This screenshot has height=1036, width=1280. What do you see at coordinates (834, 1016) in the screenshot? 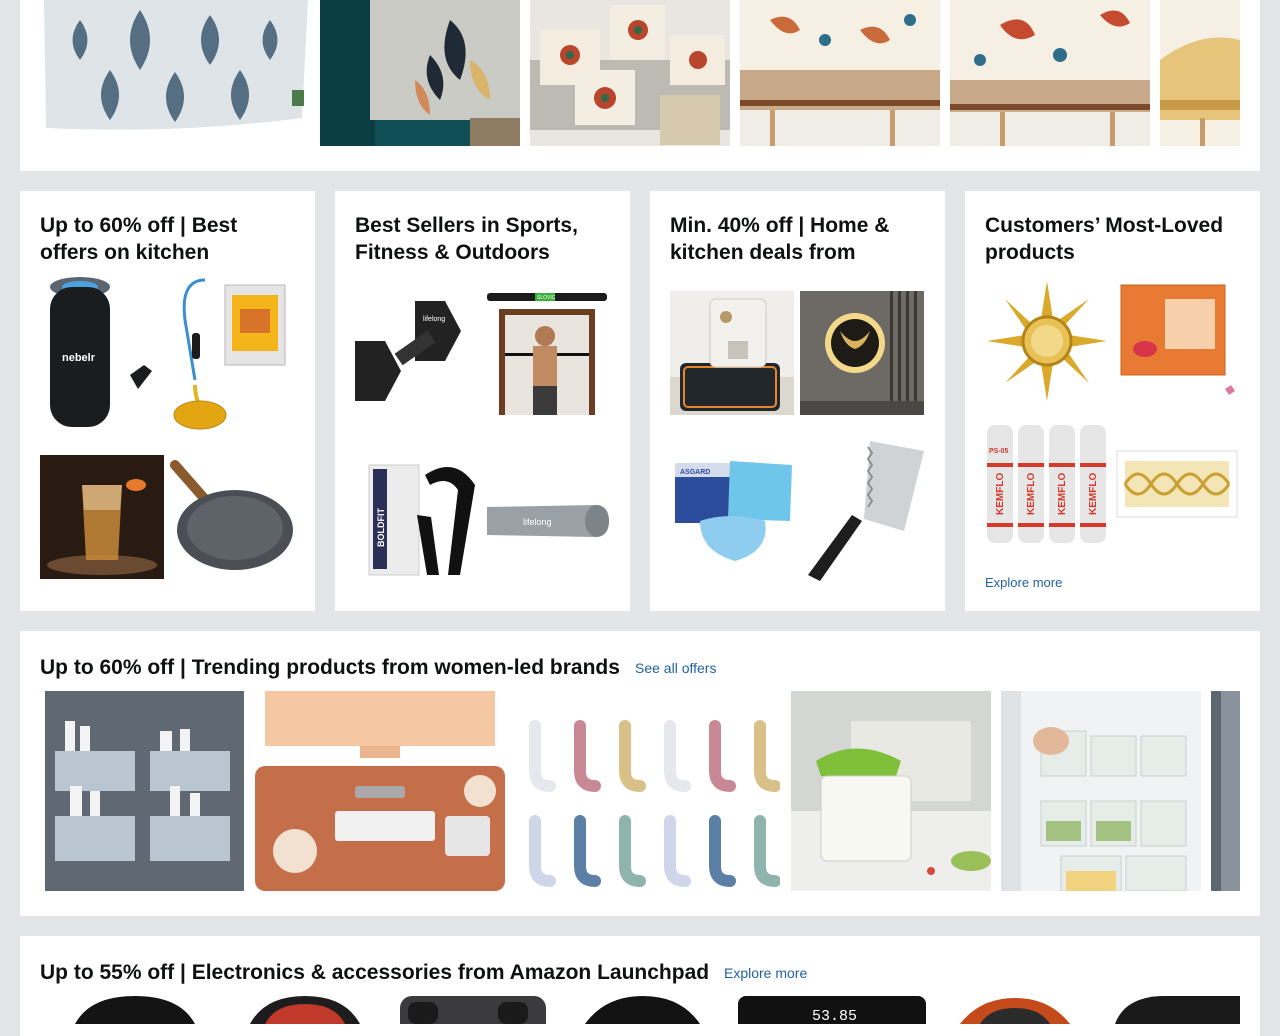
I see `scale-reading-text: 53.85` at bounding box center [834, 1016].